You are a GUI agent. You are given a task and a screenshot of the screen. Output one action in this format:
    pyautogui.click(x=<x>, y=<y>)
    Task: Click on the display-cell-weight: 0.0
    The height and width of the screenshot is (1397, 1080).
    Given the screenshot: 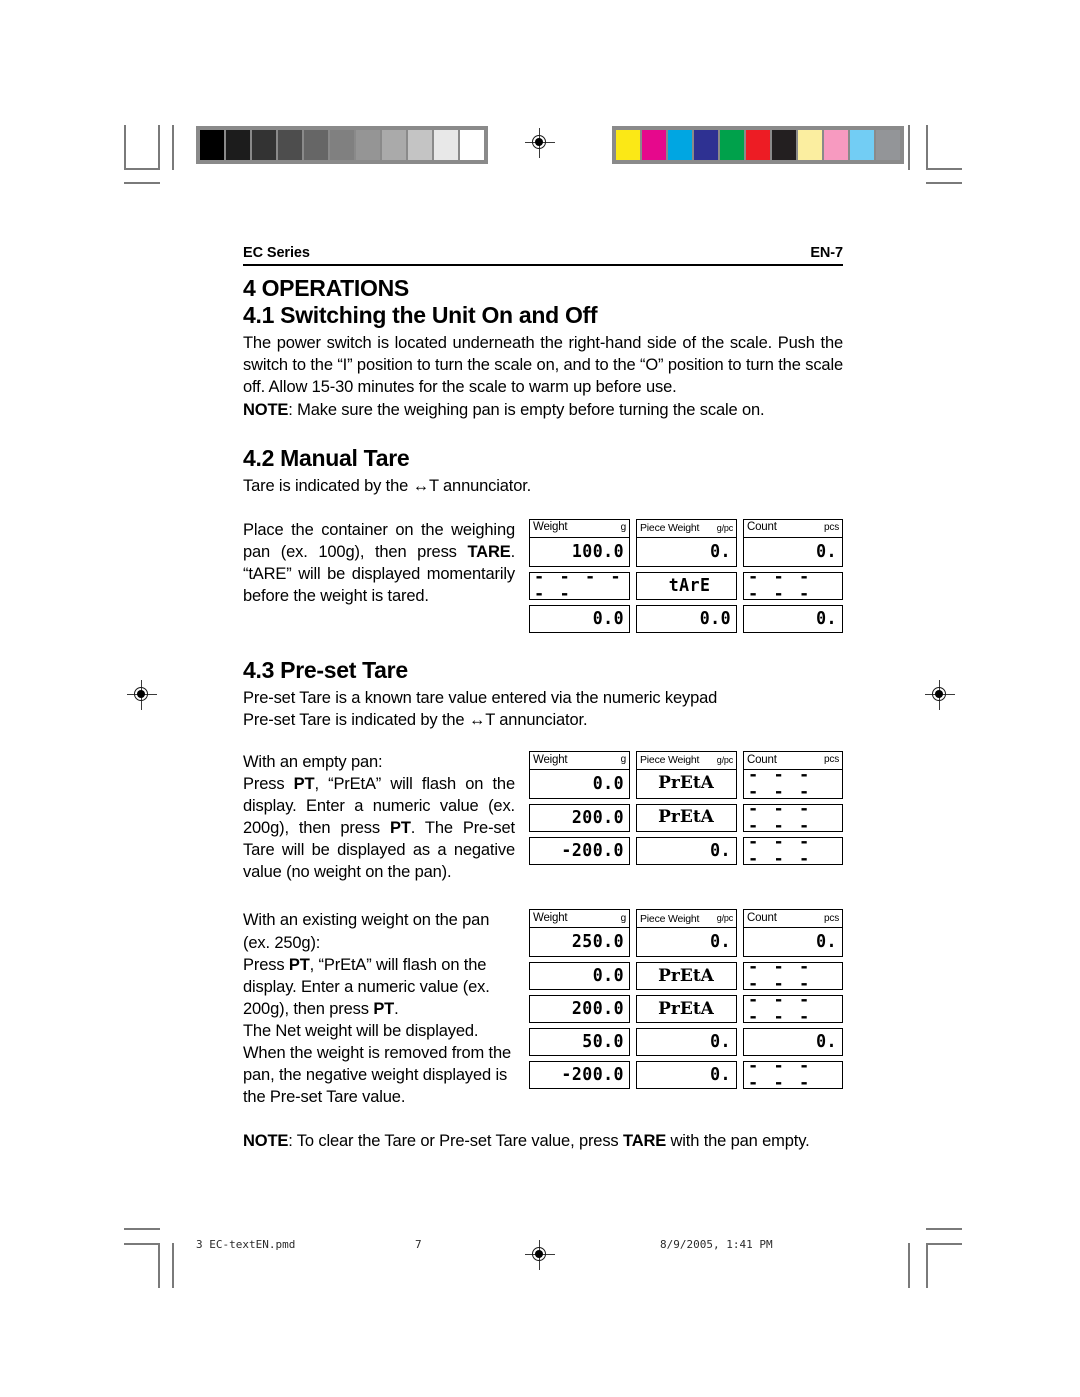 What is the action you would take?
    pyautogui.click(x=579, y=618)
    